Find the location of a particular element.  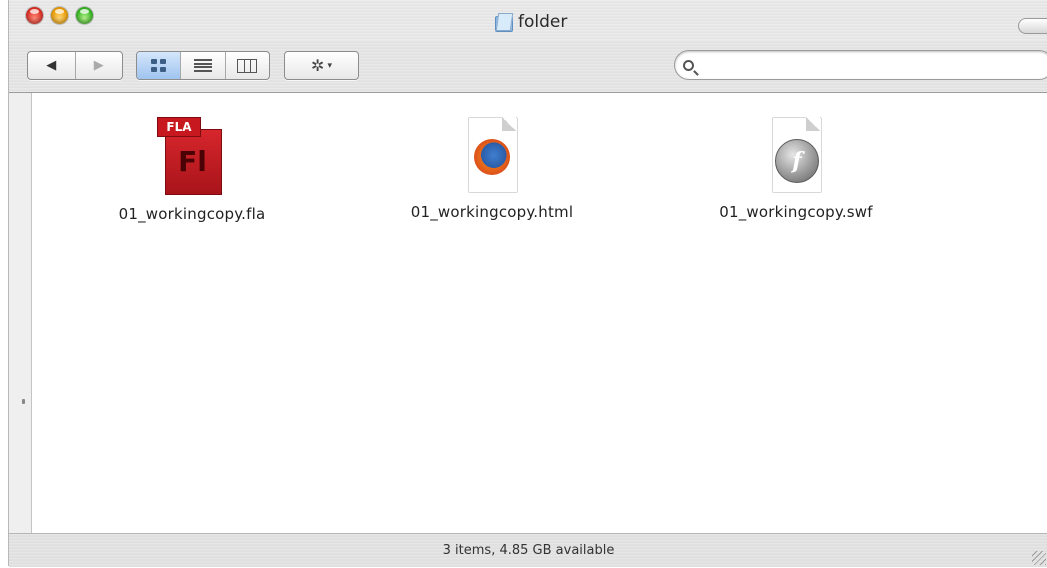

status-text: 3 items, 4.85 GB available is located at coordinates (528, 550).